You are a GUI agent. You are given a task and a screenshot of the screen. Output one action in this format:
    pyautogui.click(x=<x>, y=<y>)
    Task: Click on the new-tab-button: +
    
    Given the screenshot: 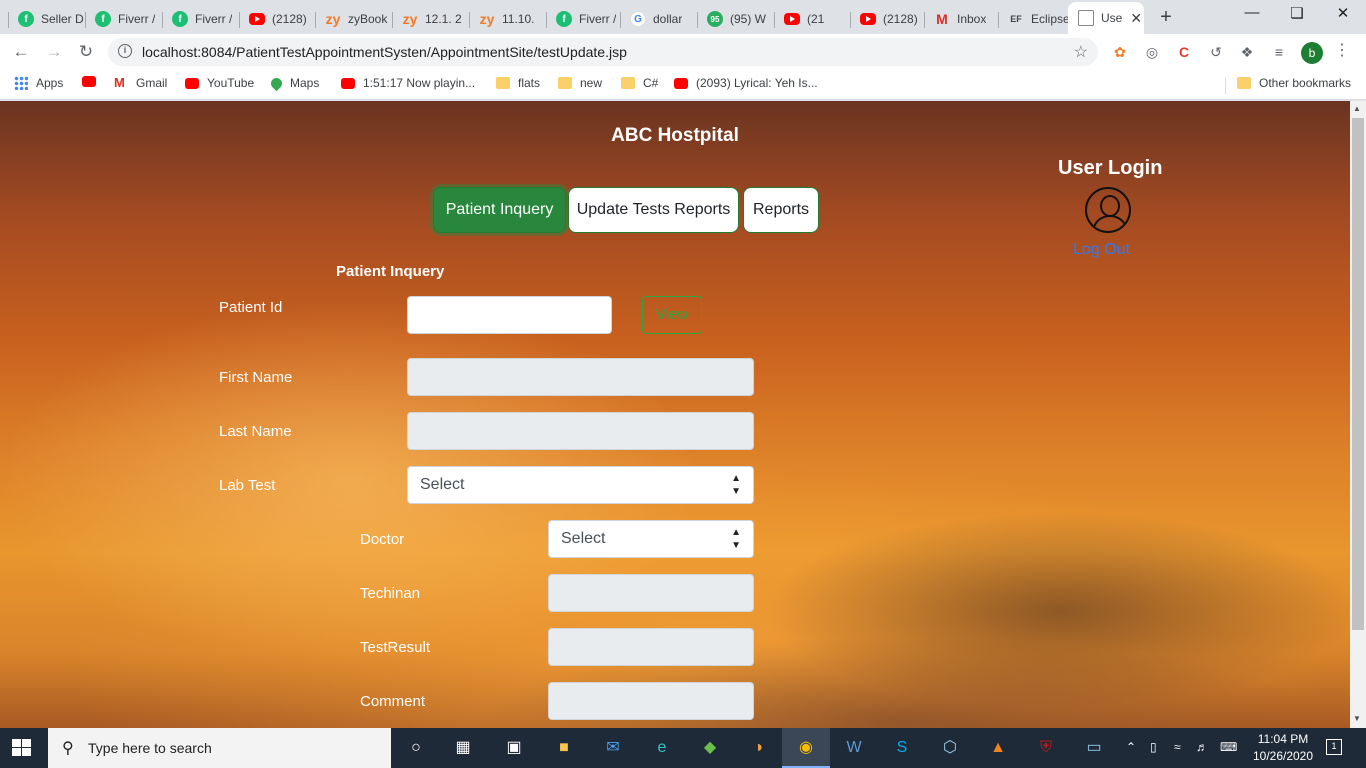 What is the action you would take?
    pyautogui.click(x=1166, y=17)
    